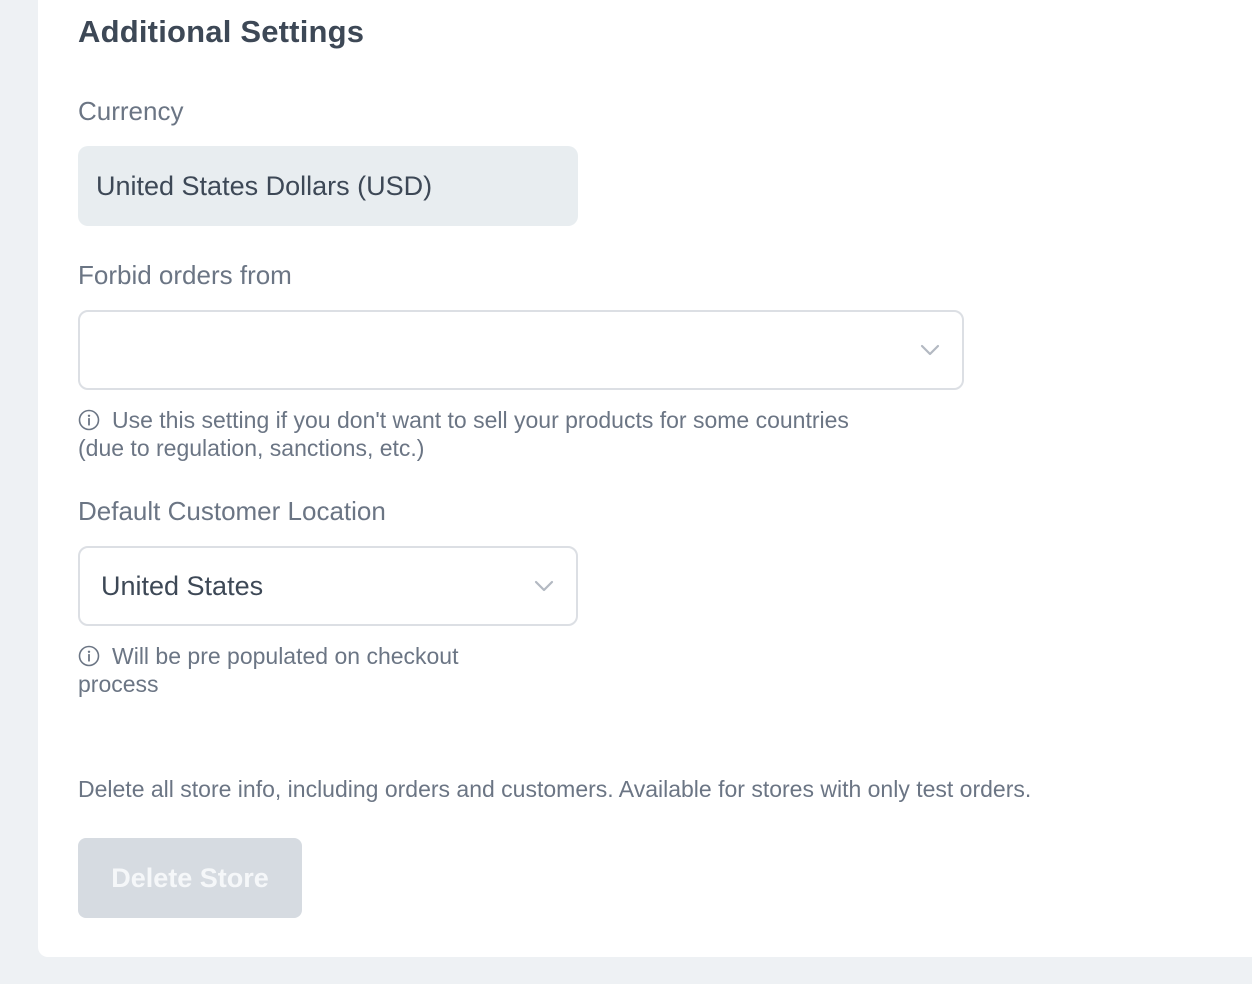 Image resolution: width=1252 pixels, height=984 pixels. Describe the element at coordinates (521, 350) in the screenshot. I see `forbid-orders-select` at that location.